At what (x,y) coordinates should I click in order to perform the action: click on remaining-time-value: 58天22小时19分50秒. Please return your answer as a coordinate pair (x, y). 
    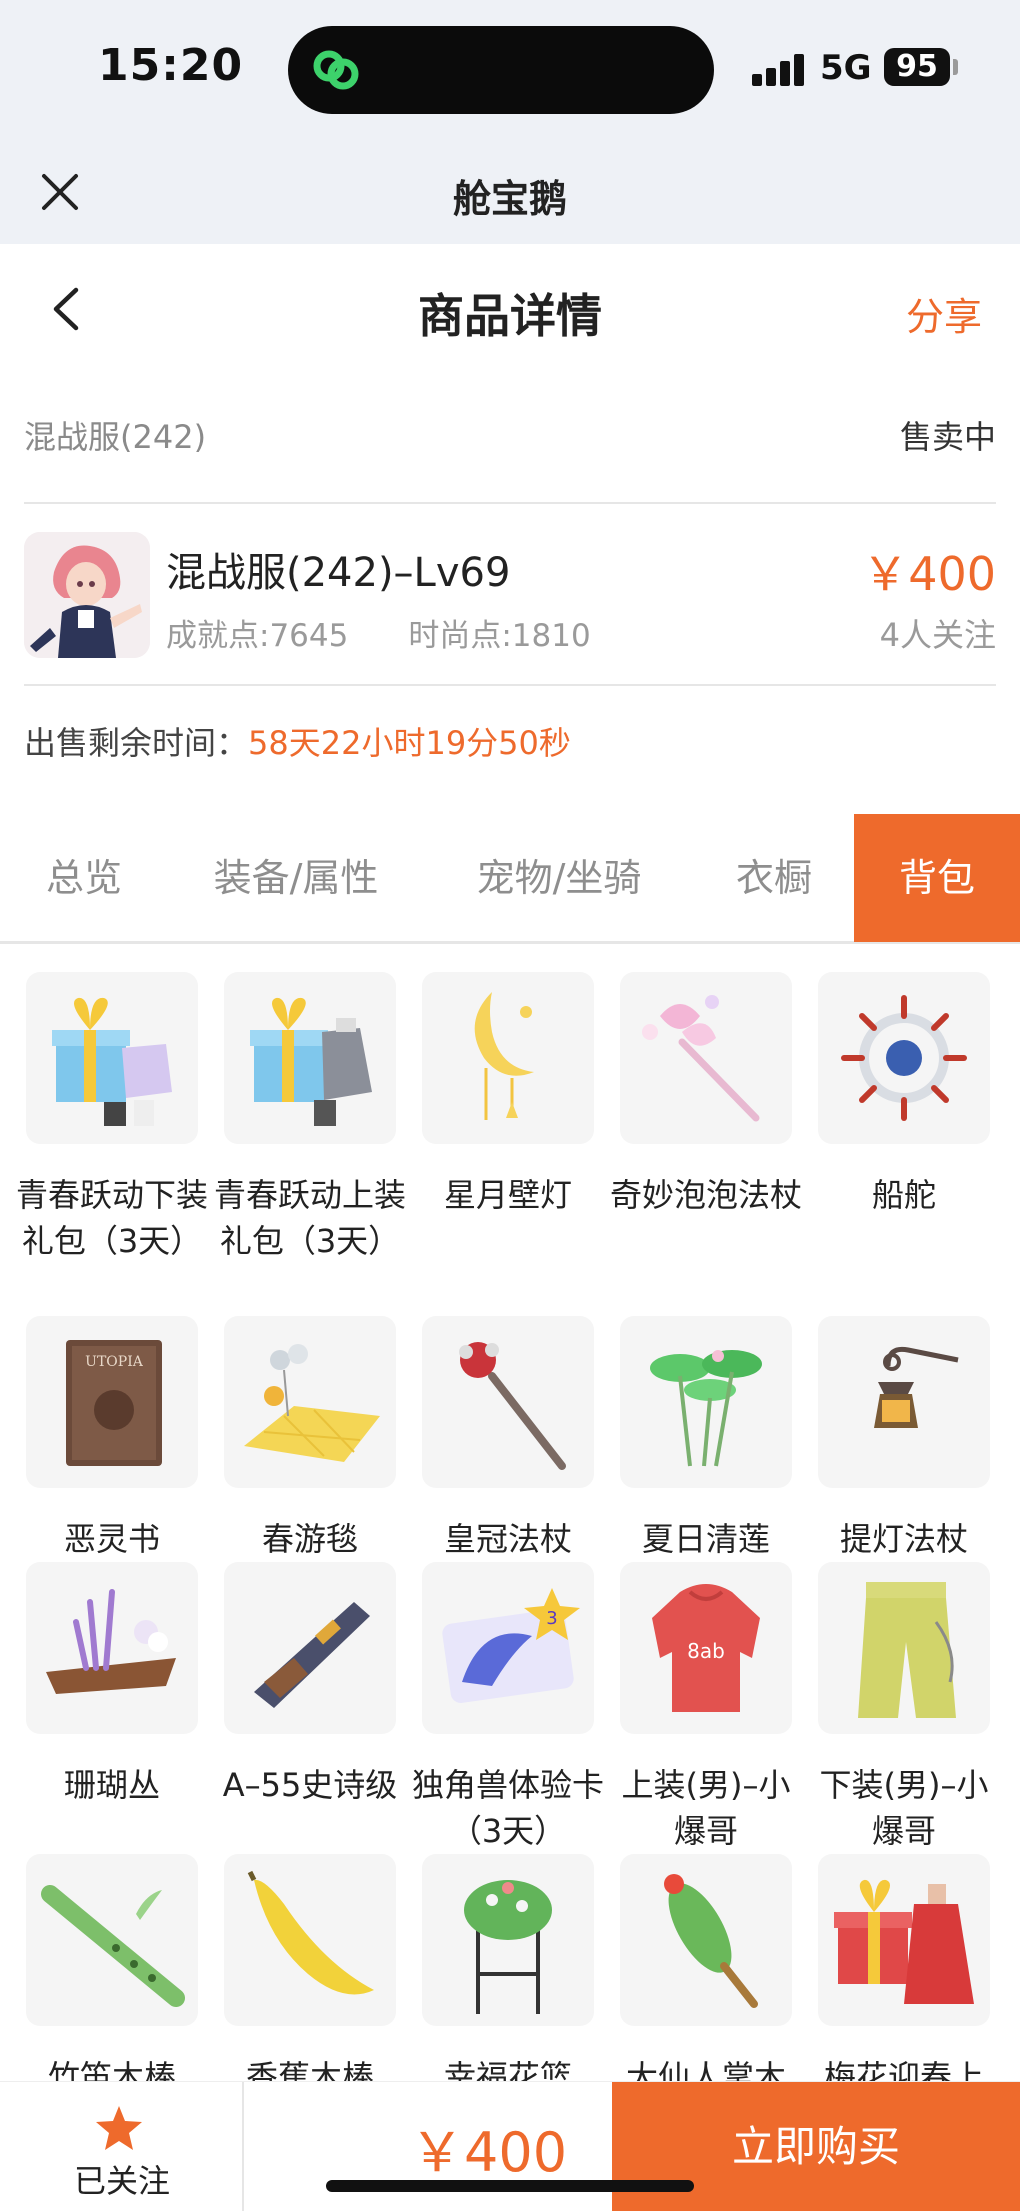
    Looking at the image, I should click on (409, 743).